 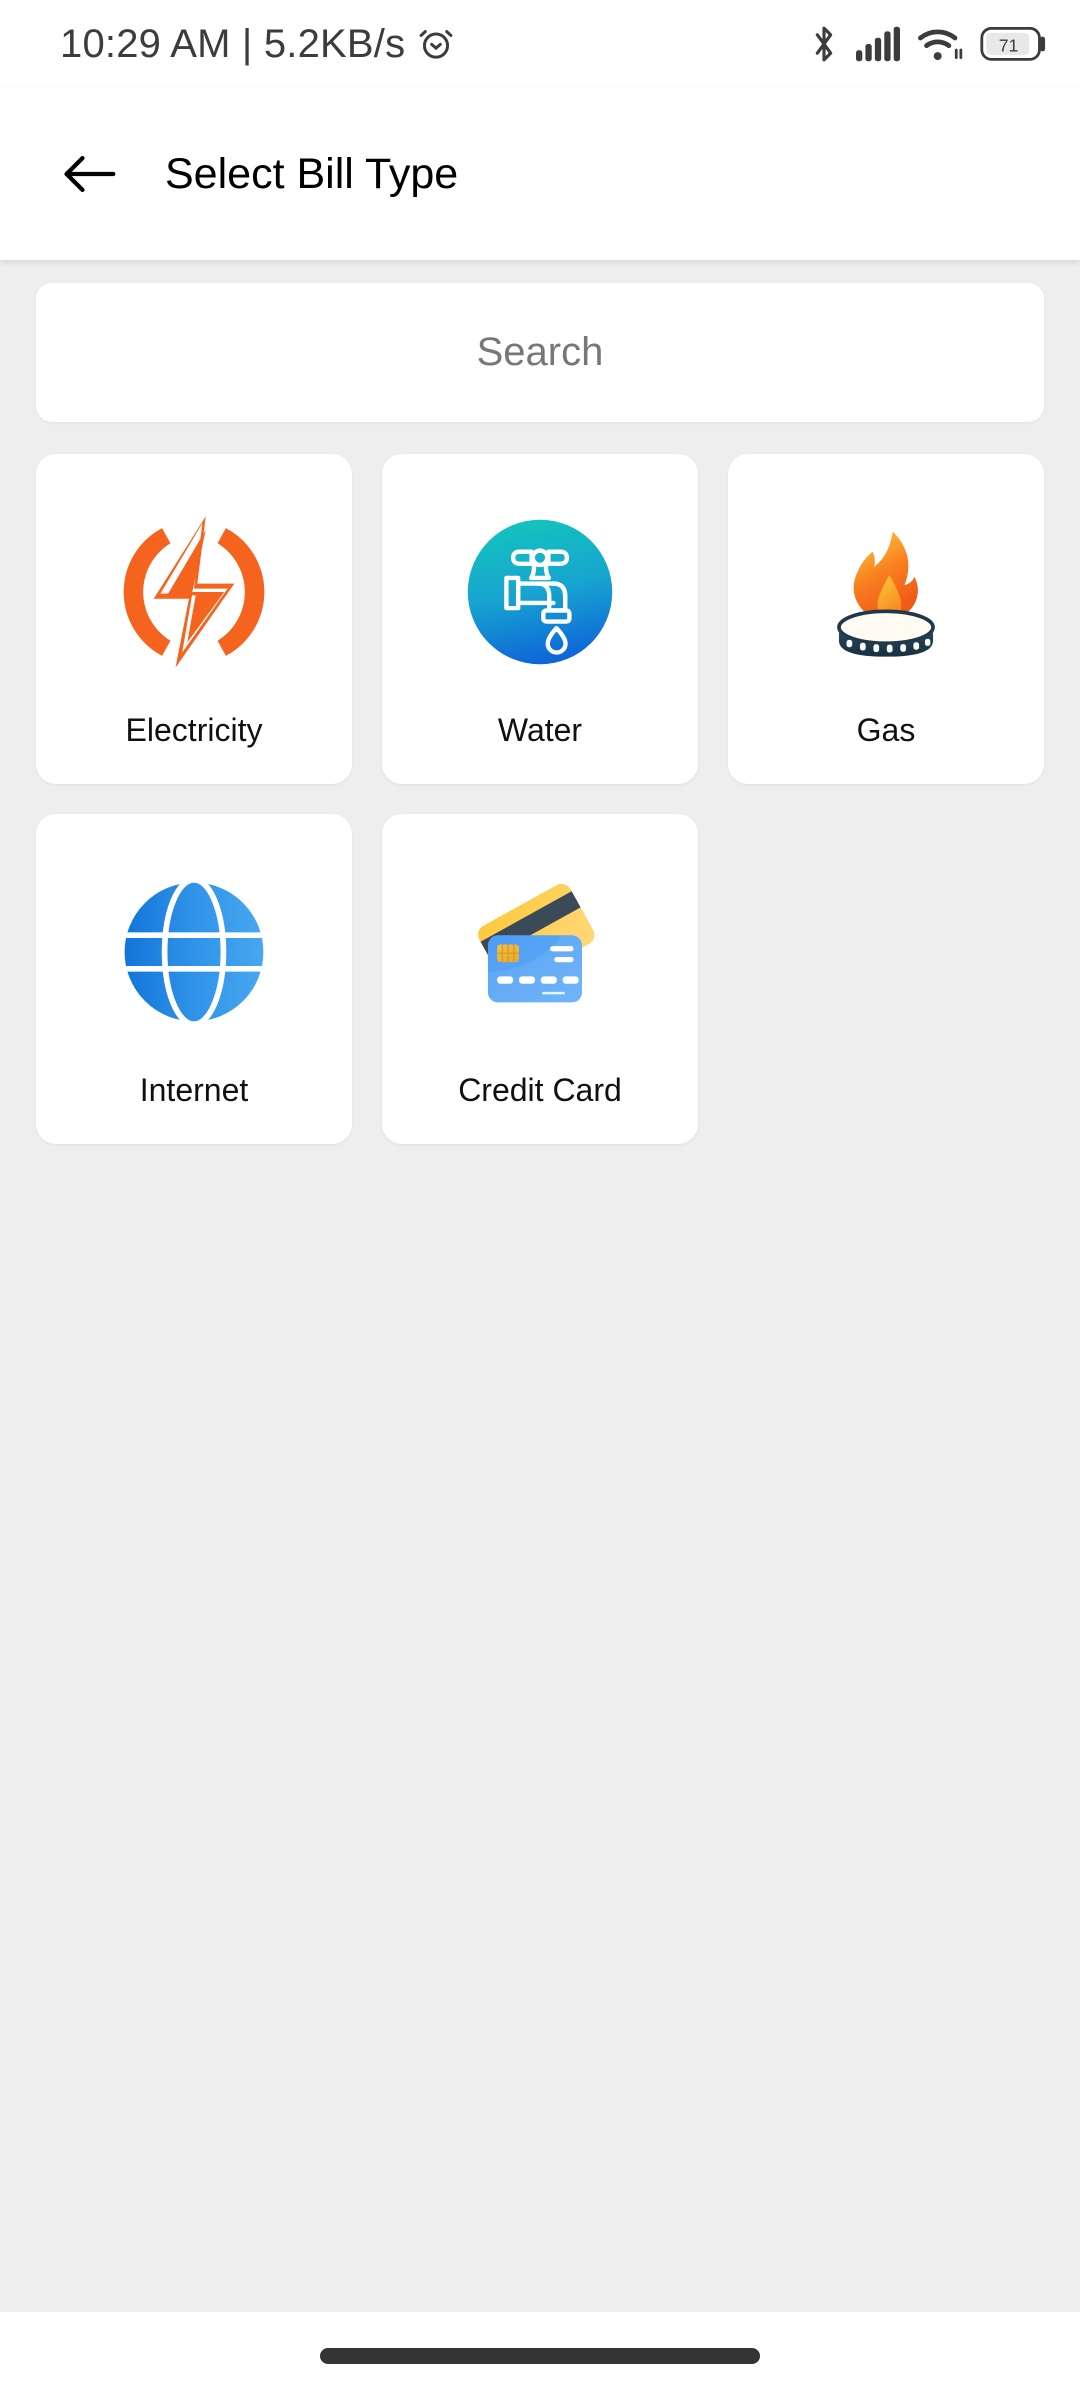 What do you see at coordinates (194, 1090) in the screenshot?
I see `bill-type-label: Internet` at bounding box center [194, 1090].